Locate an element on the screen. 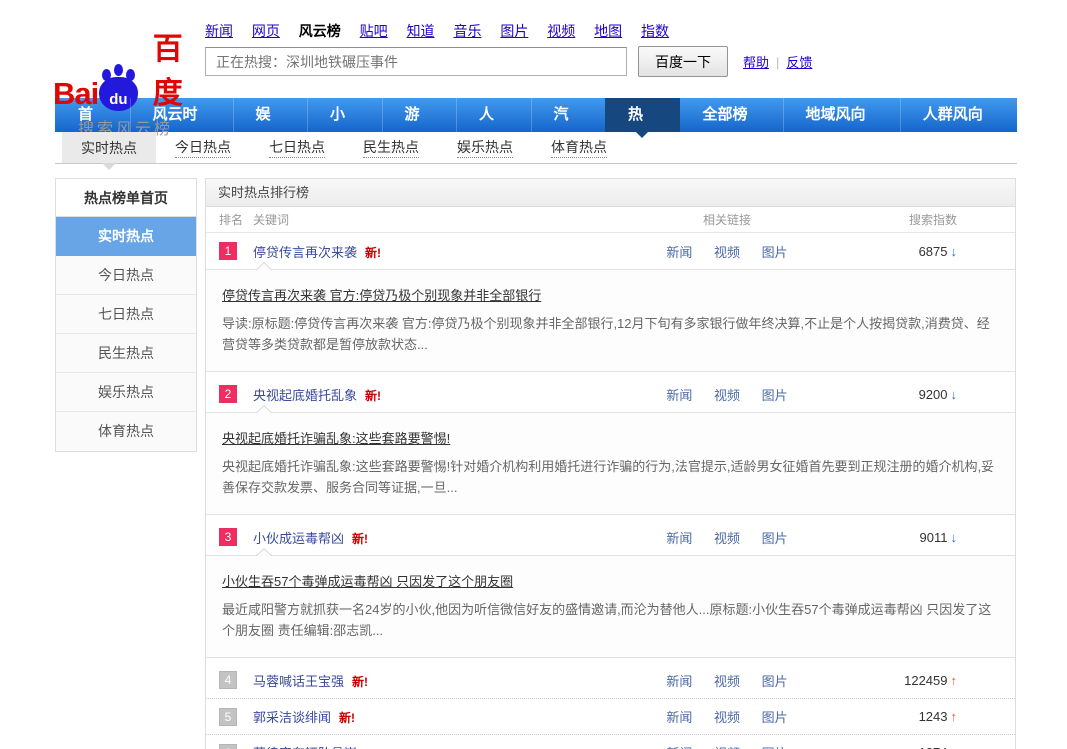 This screenshot has width=1067, height=749. sub-nav-realtime: 实时热点 is located at coordinates (109, 151).